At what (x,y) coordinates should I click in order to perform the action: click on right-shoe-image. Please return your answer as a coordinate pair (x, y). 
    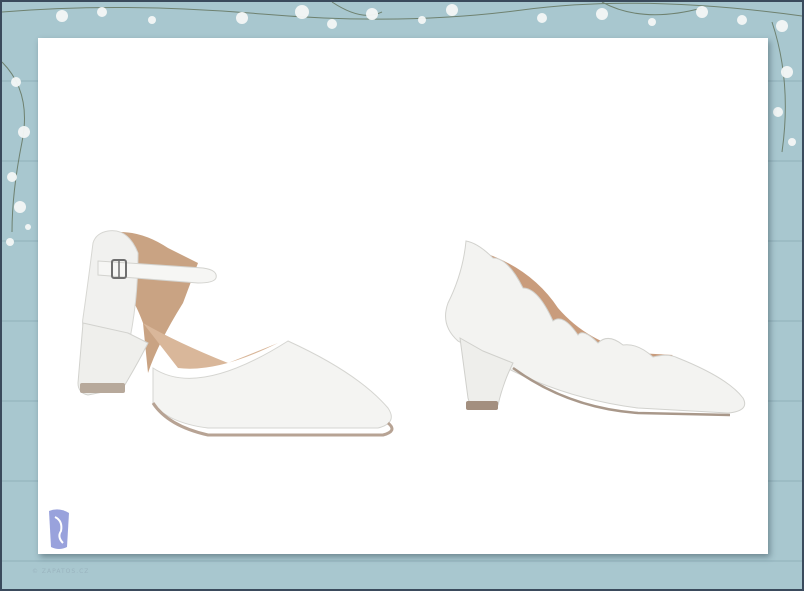
    Looking at the image, I should click on (595, 328).